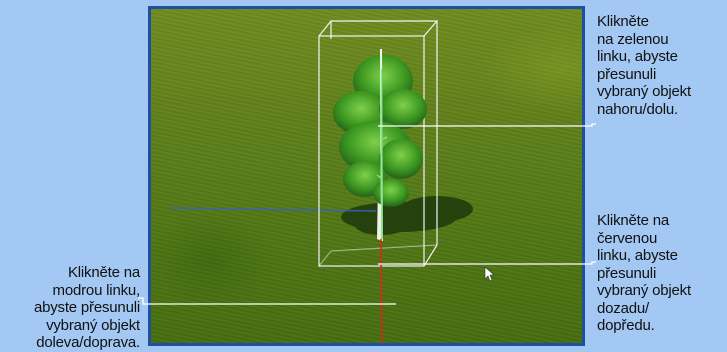 The height and width of the screenshot is (352, 727). I want to click on callout-text: nahoru/dolu., so click(638, 109).